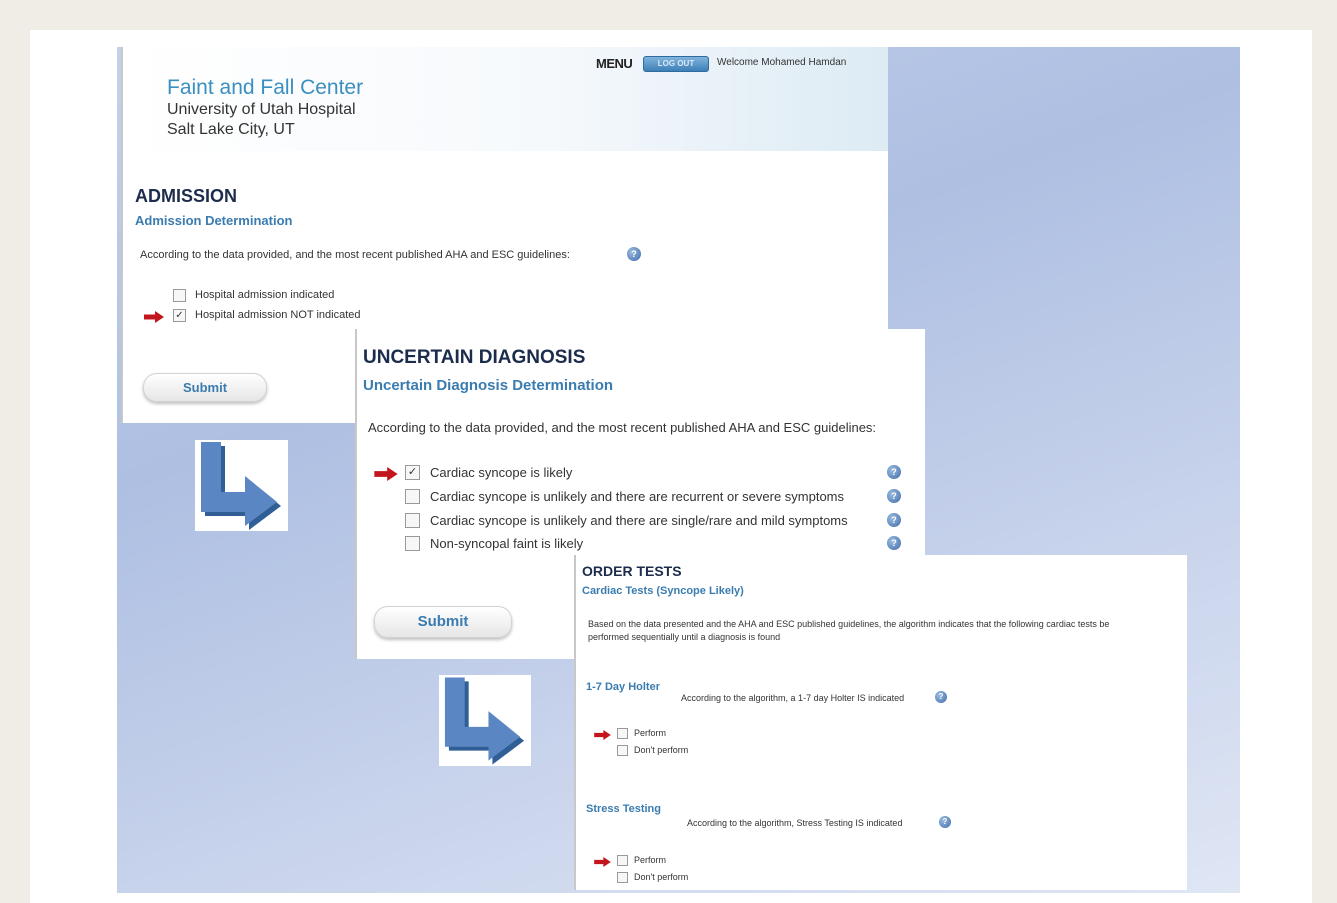 Image resolution: width=1337 pixels, height=903 pixels. What do you see at coordinates (614, 63) in the screenshot?
I see `menu-link: MENU` at bounding box center [614, 63].